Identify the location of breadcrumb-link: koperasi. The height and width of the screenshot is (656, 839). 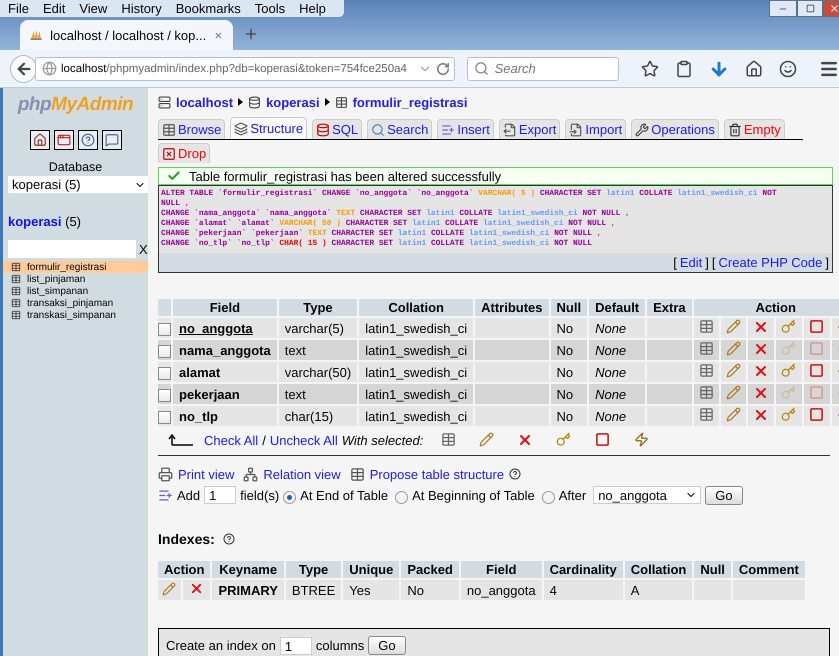
(284, 102).